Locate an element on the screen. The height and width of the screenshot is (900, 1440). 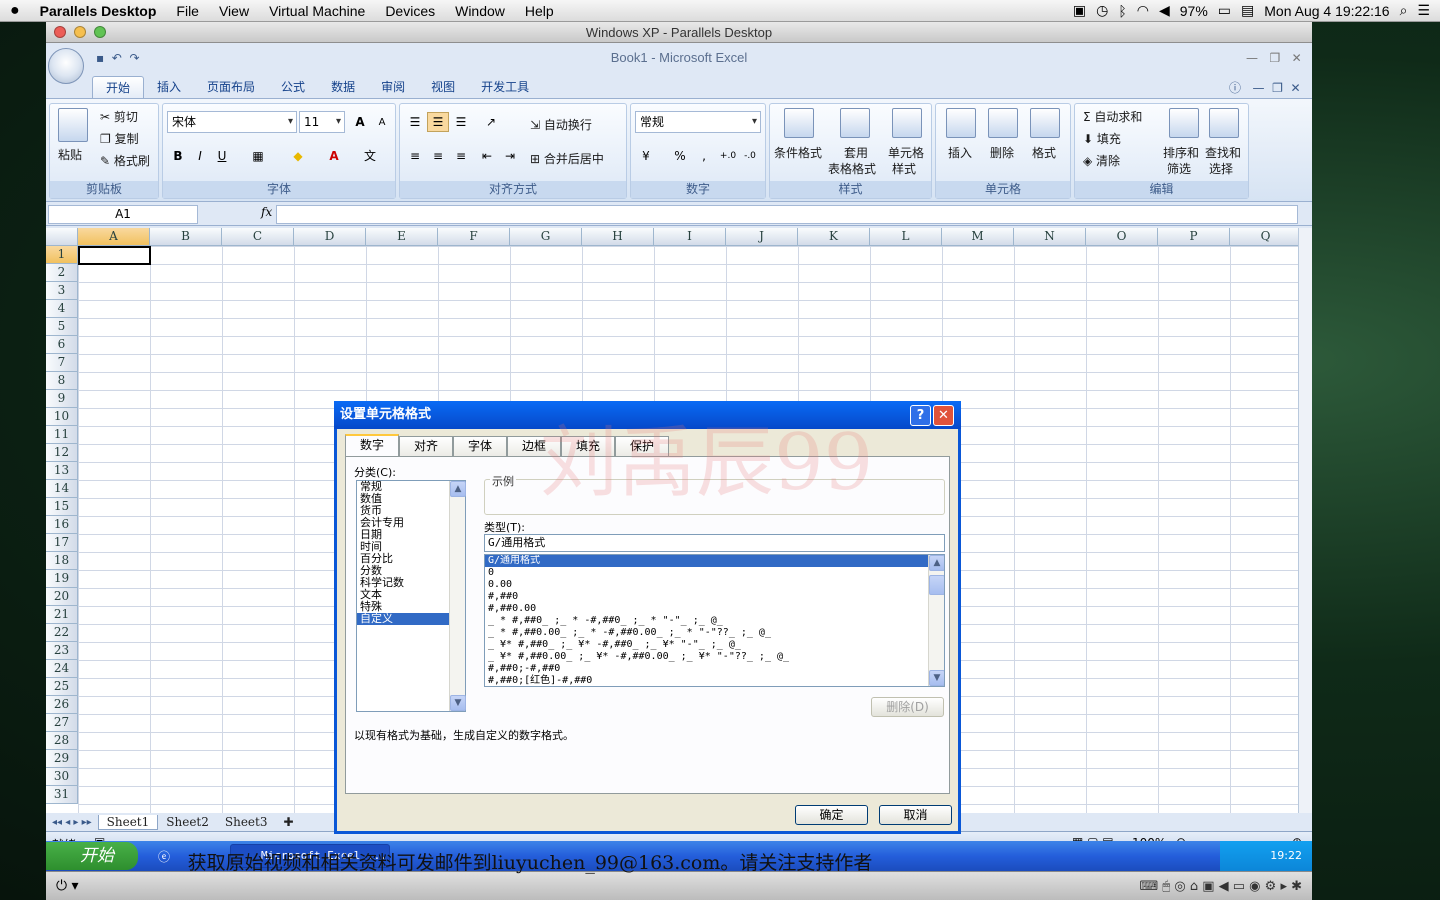
apple-icon: ● is located at coordinates (15, 11).